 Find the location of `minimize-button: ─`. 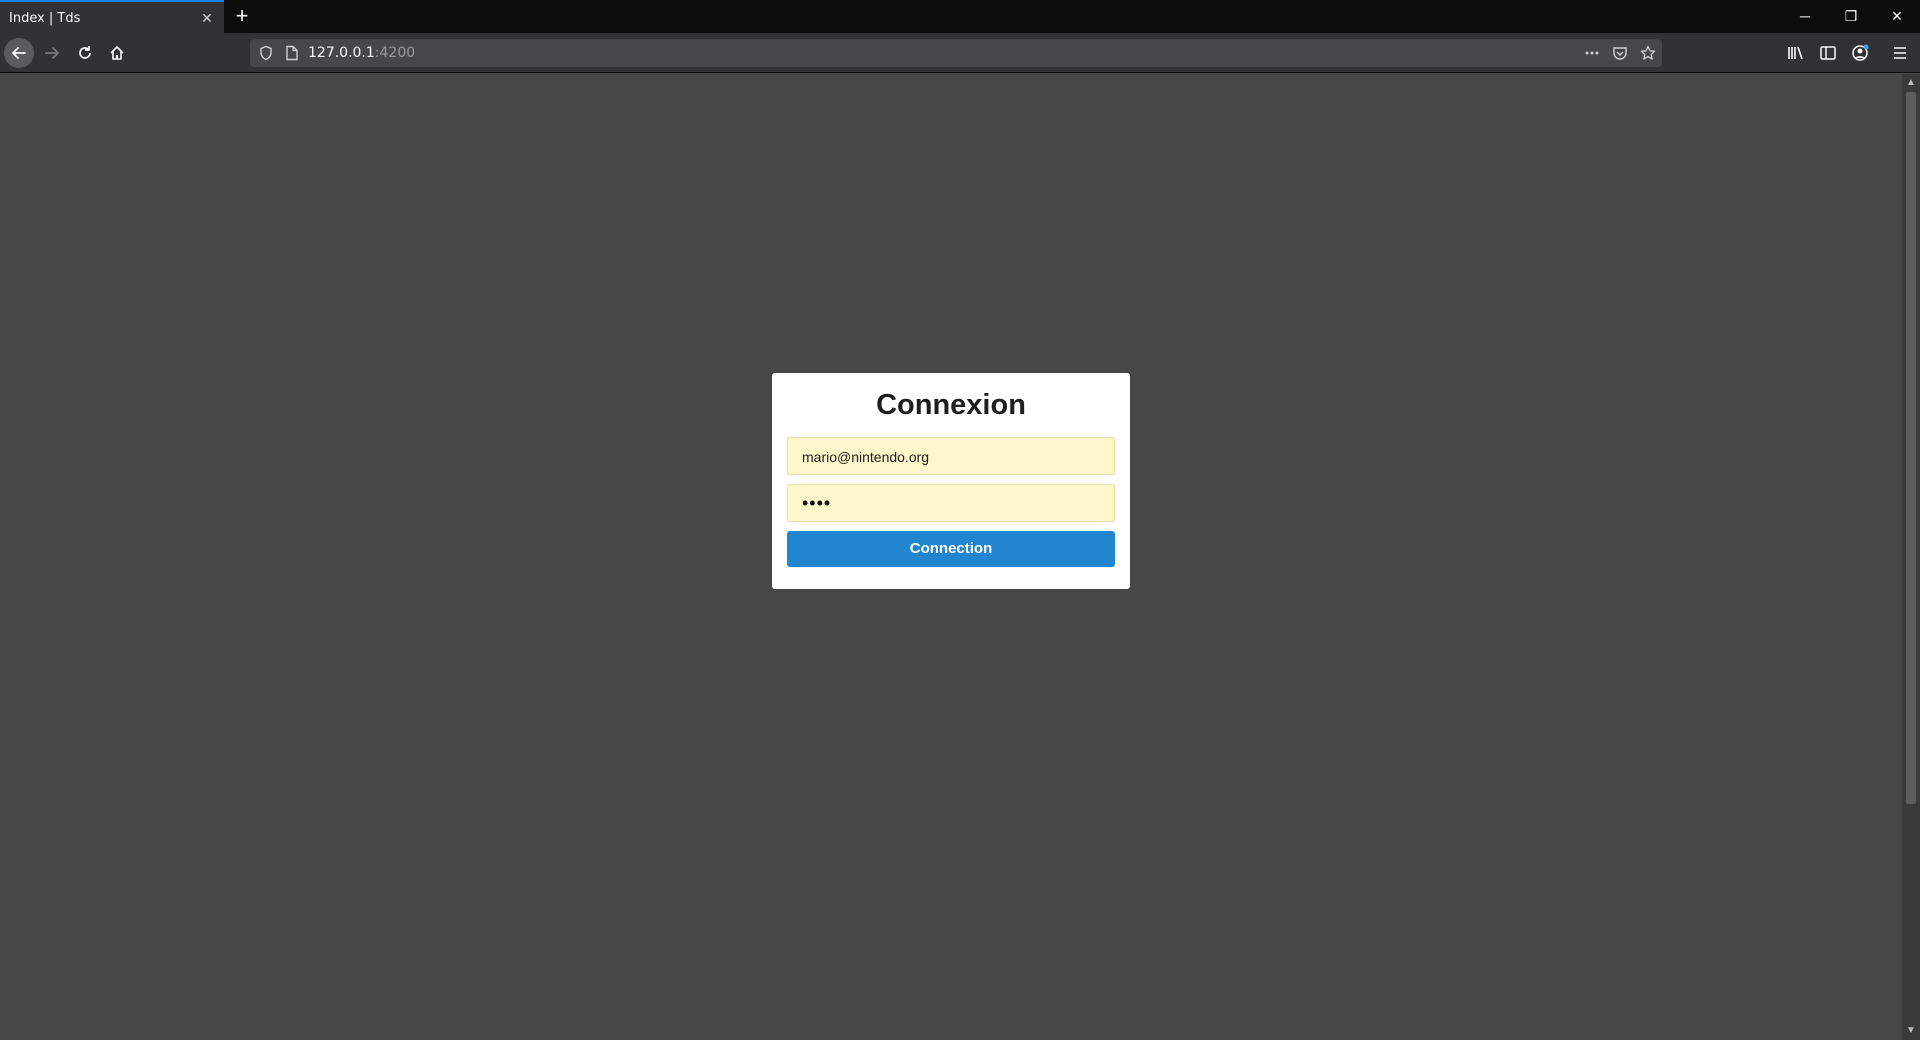

minimize-button: ─ is located at coordinates (1805, 16).